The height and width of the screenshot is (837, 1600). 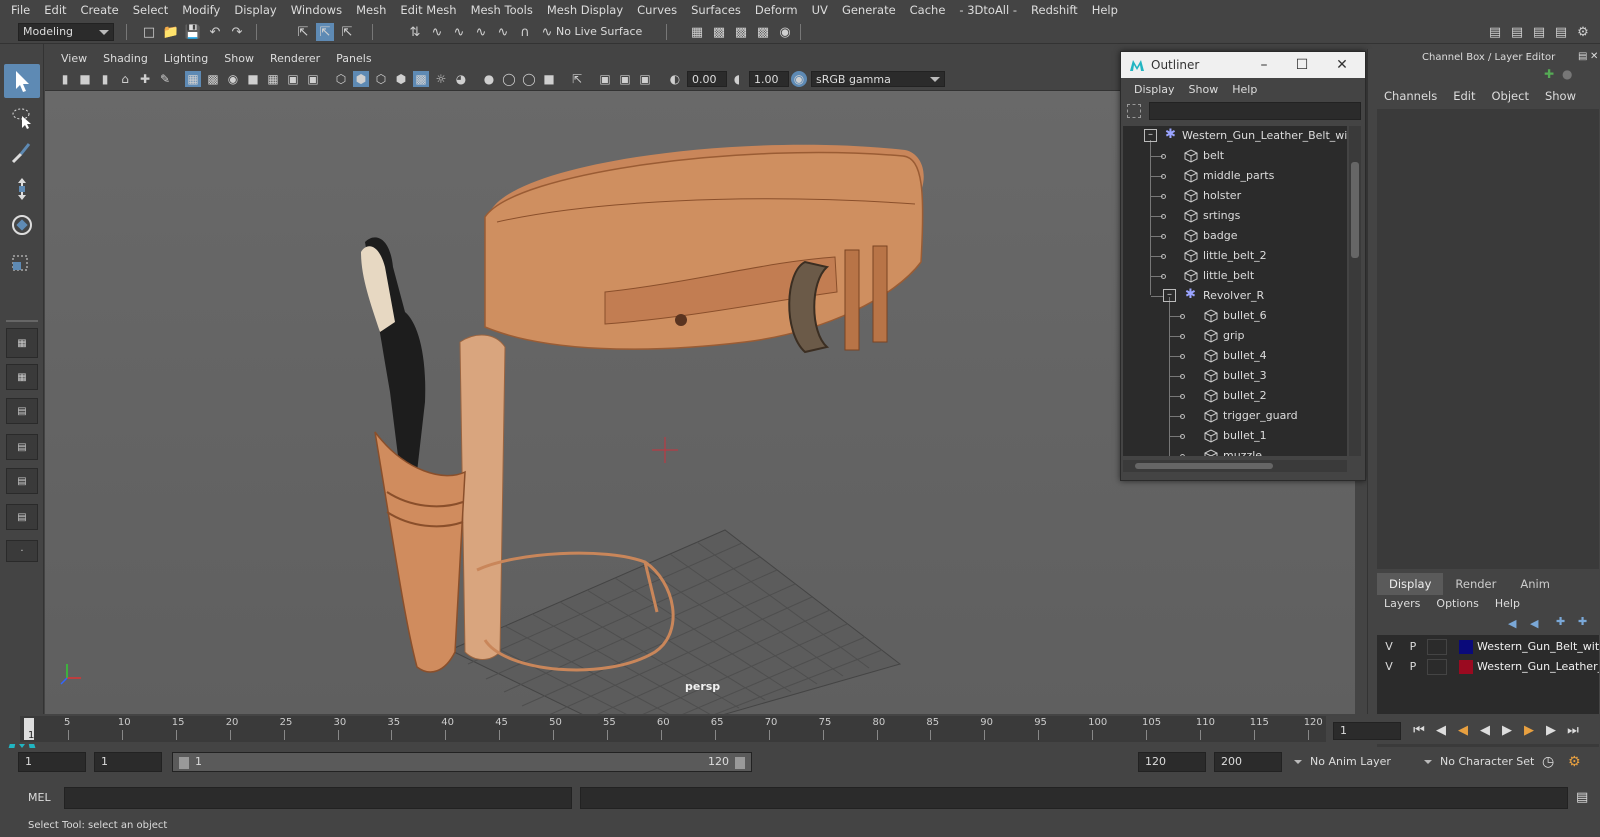 What do you see at coordinates (988, 10) in the screenshot?
I see `menu-3dtoall: - 3DtoAll -` at bounding box center [988, 10].